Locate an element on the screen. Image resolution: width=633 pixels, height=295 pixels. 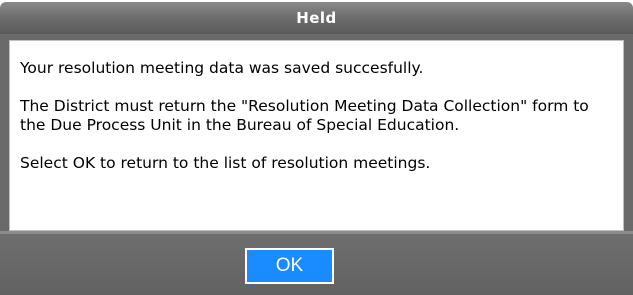
dialog-left-frame is located at coordinates (4, 132).